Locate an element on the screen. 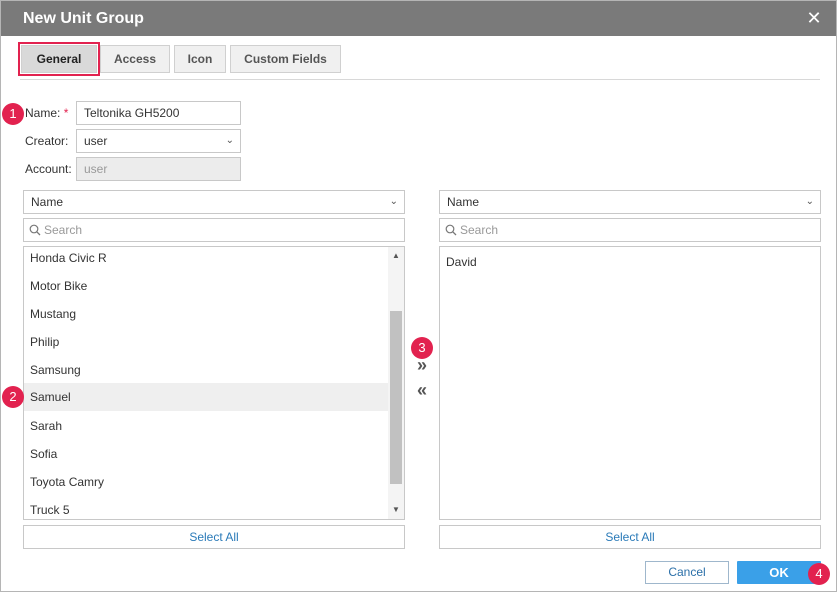  left-search-input: Search is located at coordinates (214, 230).